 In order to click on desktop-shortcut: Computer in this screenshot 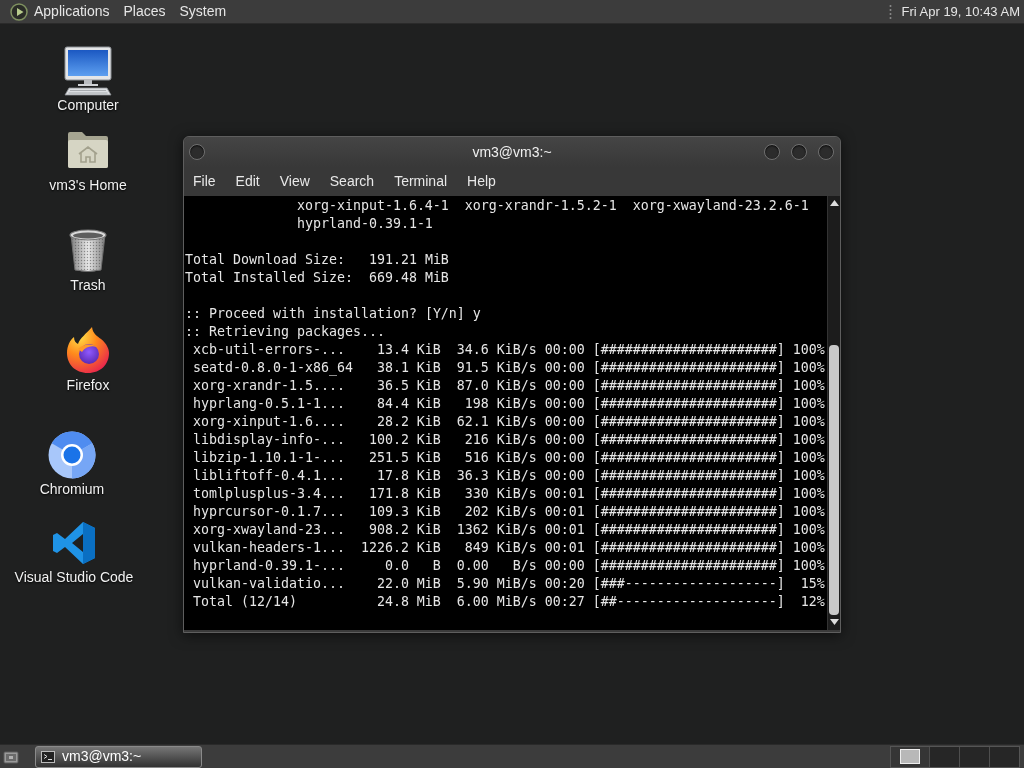, I will do `click(88, 79)`.